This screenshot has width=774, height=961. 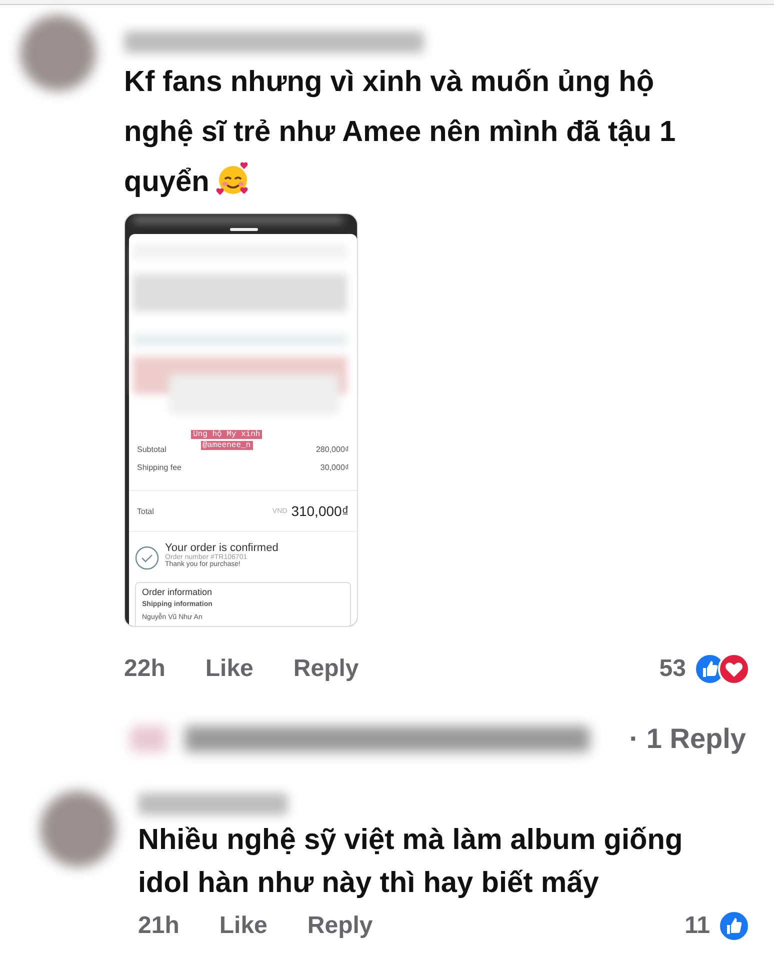 What do you see at coordinates (145, 669) in the screenshot?
I see `comment-time: 22h` at bounding box center [145, 669].